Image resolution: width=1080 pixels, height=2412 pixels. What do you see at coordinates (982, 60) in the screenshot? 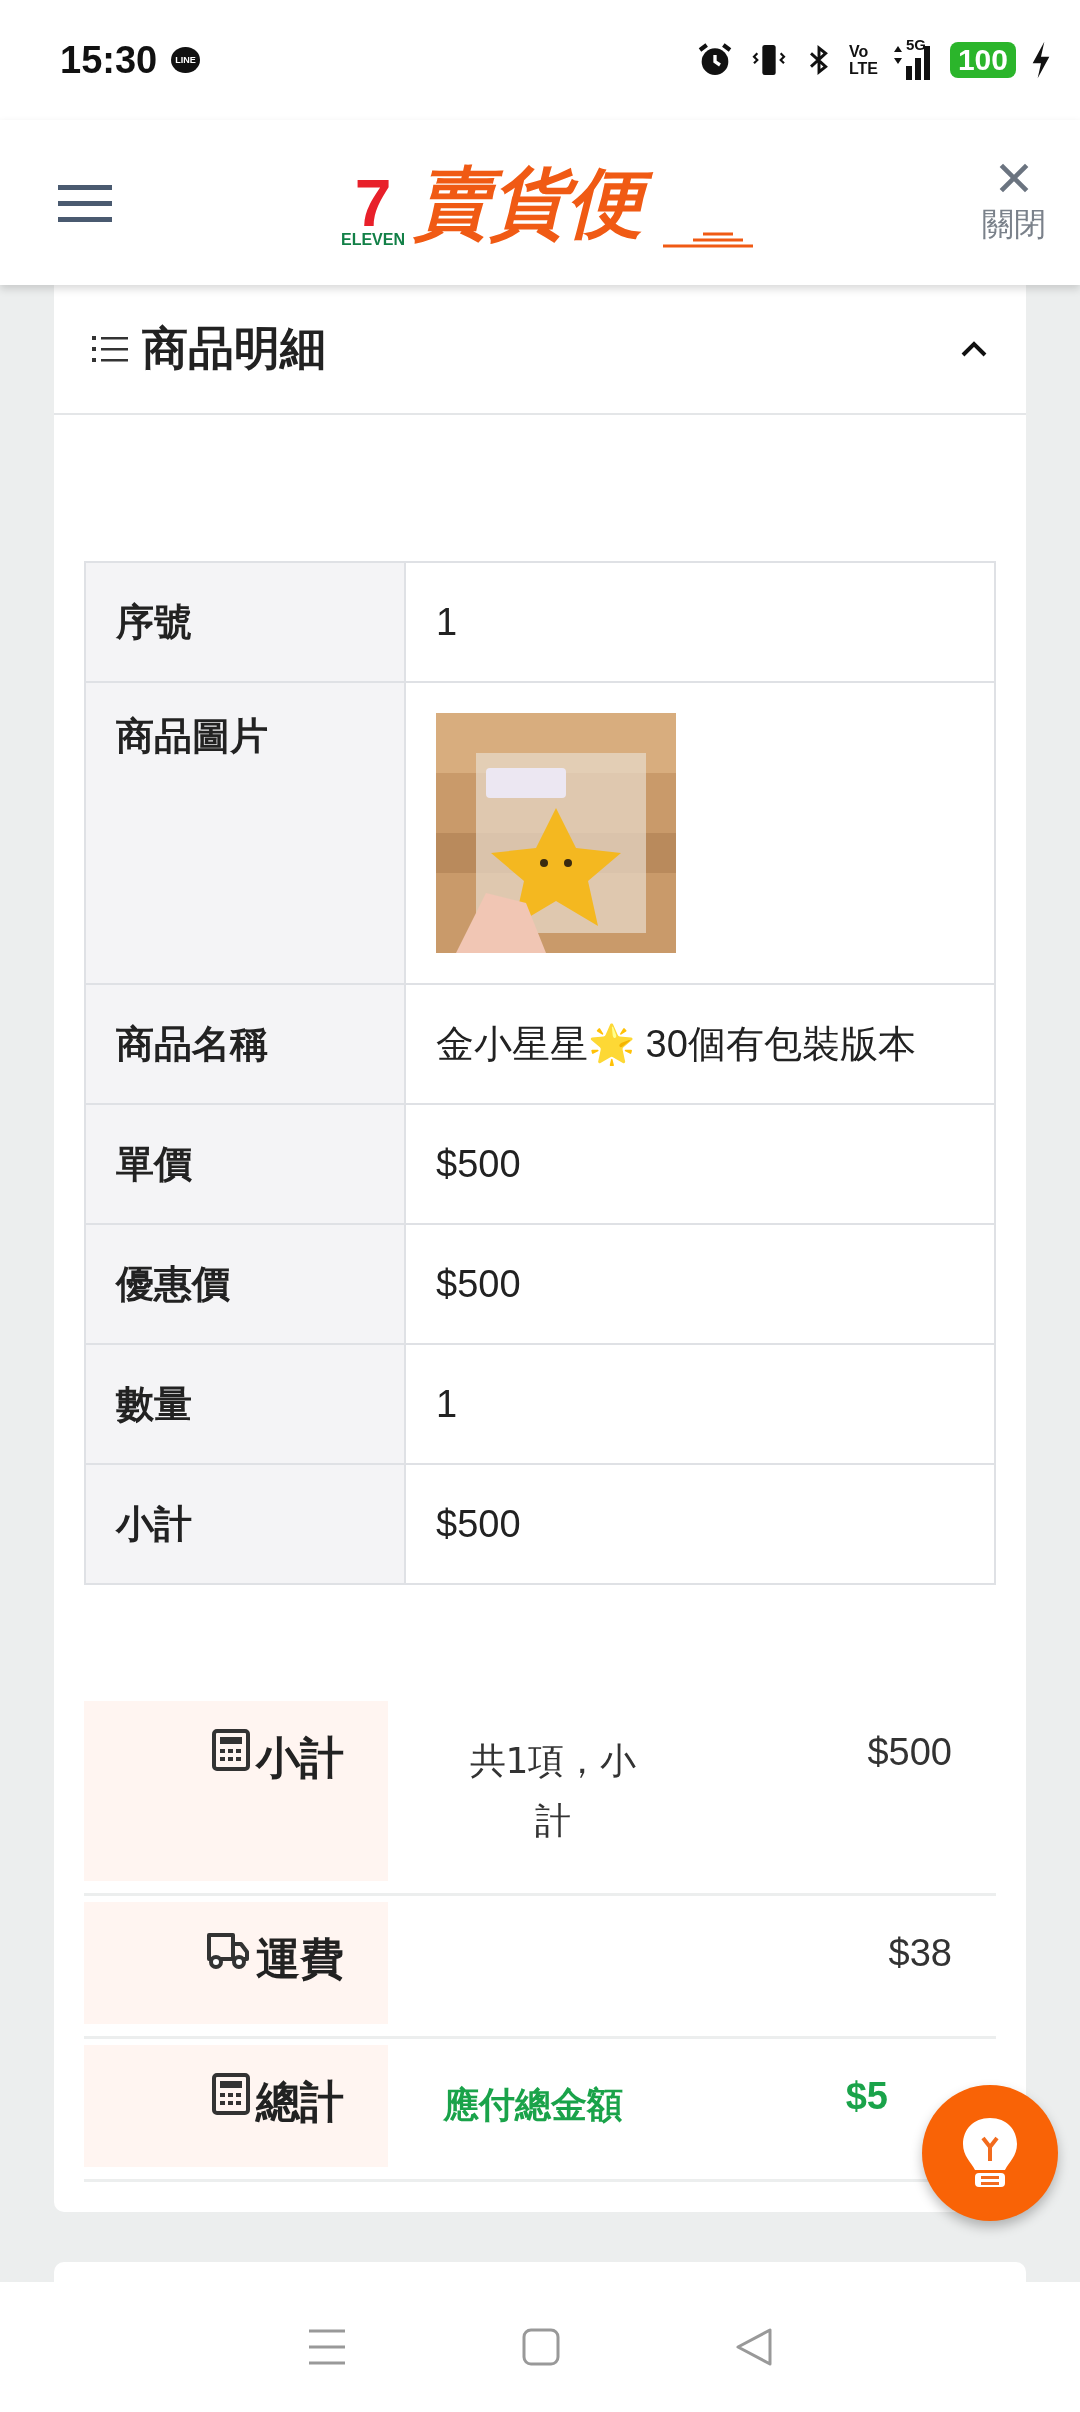
I see `battery-level: 100` at bounding box center [982, 60].